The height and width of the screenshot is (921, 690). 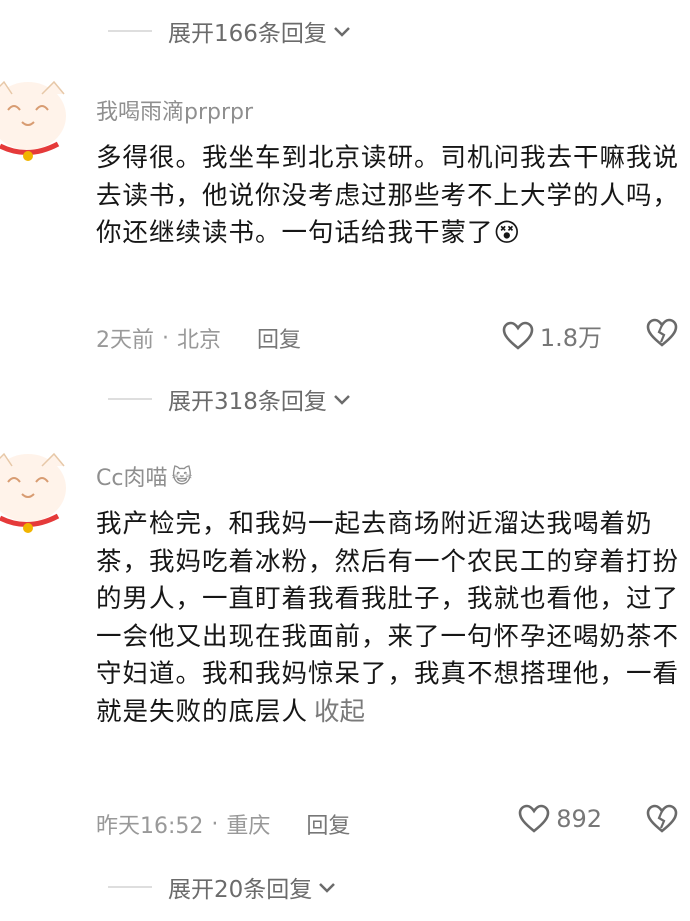 I want to click on comment-meta: 2天前 · 北京 回复, so click(x=198, y=338).